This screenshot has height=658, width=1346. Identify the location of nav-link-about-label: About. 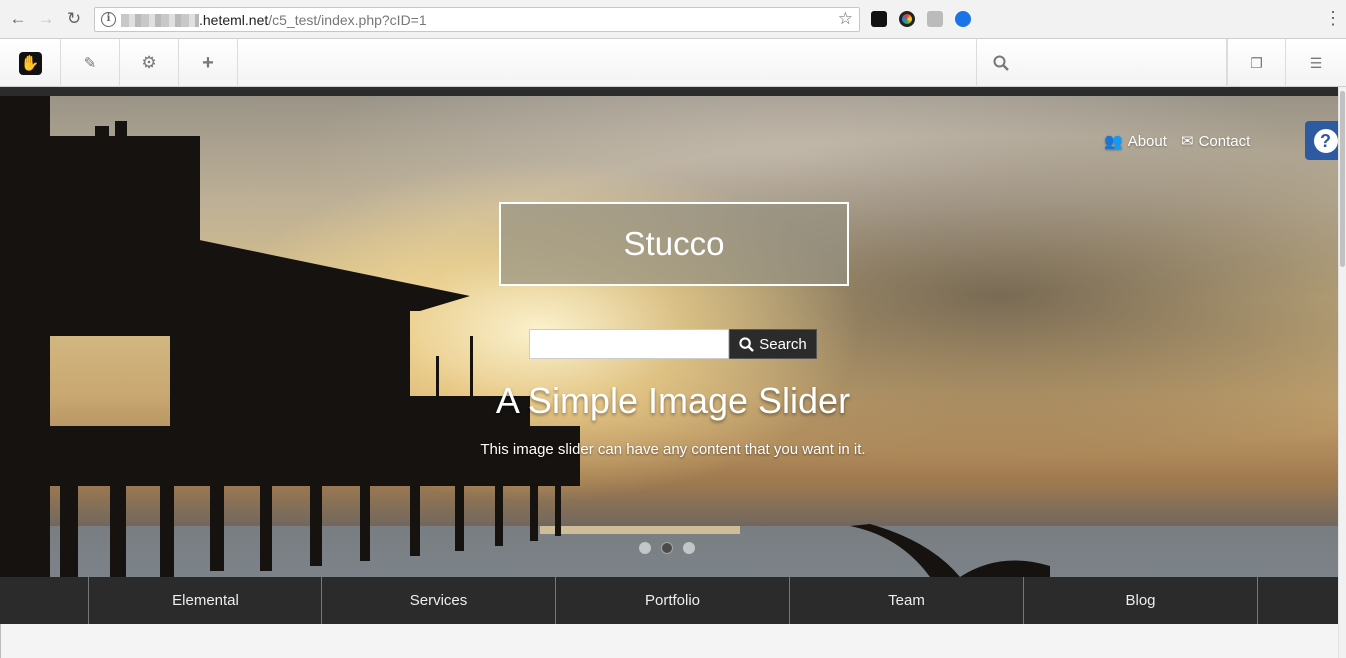
(1147, 141).